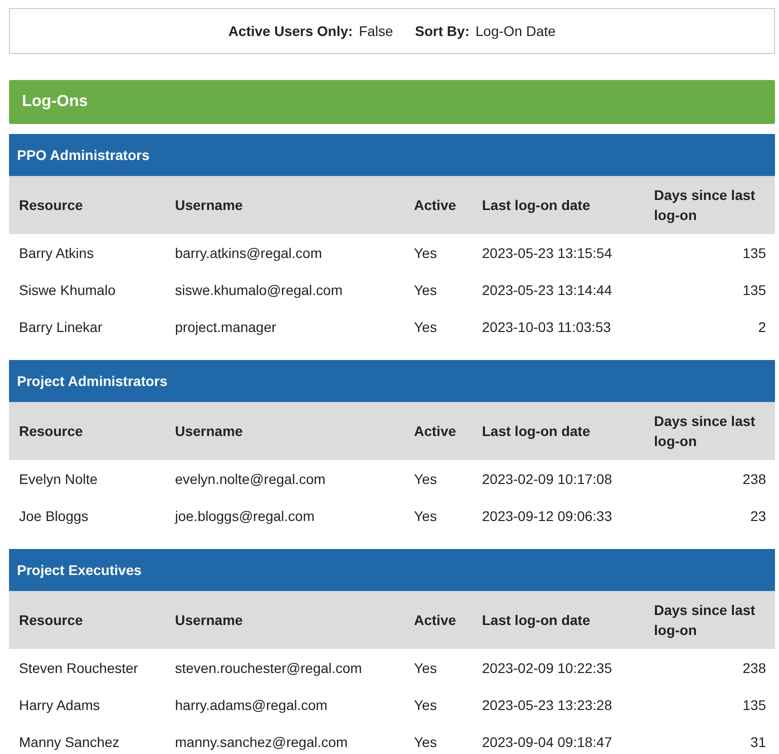  What do you see at coordinates (547, 326) in the screenshot?
I see `table-cell-text: 2023-10-03 11:03:53` at bounding box center [547, 326].